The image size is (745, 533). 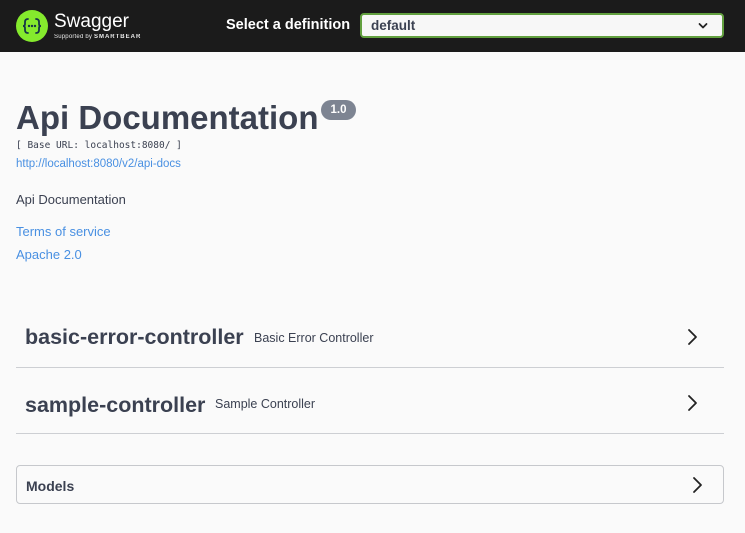 What do you see at coordinates (370, 484) in the screenshot?
I see `models-section: Models` at bounding box center [370, 484].